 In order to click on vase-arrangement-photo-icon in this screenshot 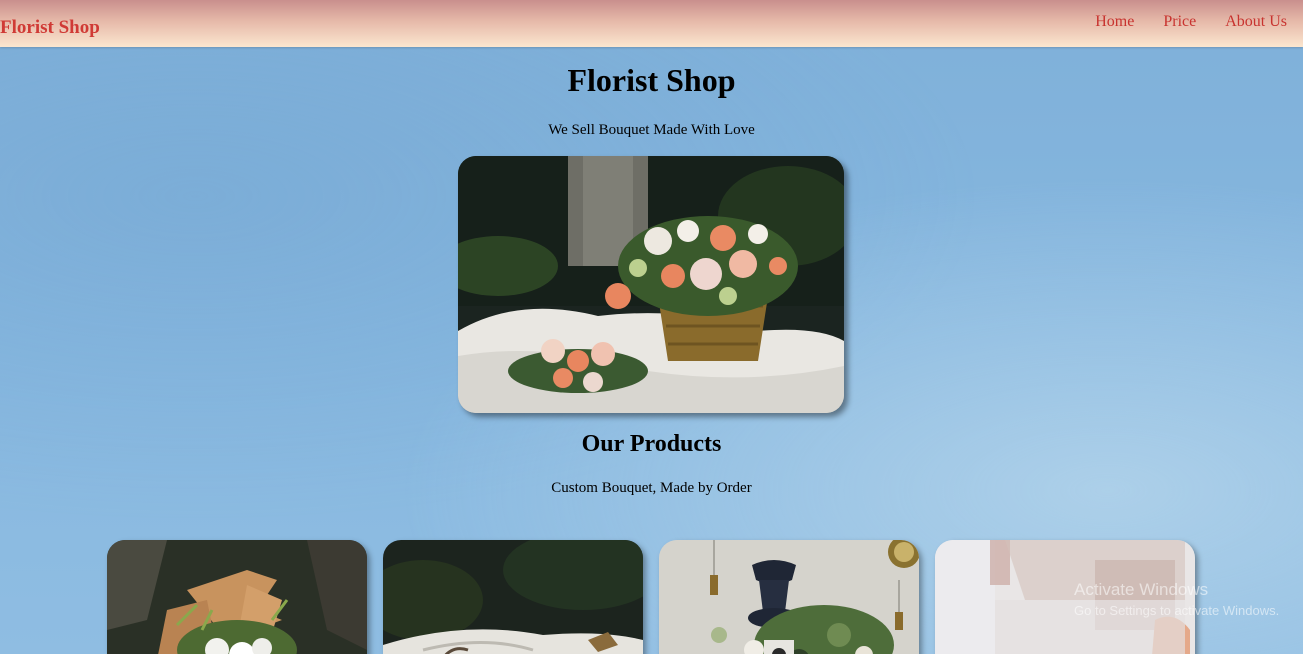, I will do `click(789, 597)`.